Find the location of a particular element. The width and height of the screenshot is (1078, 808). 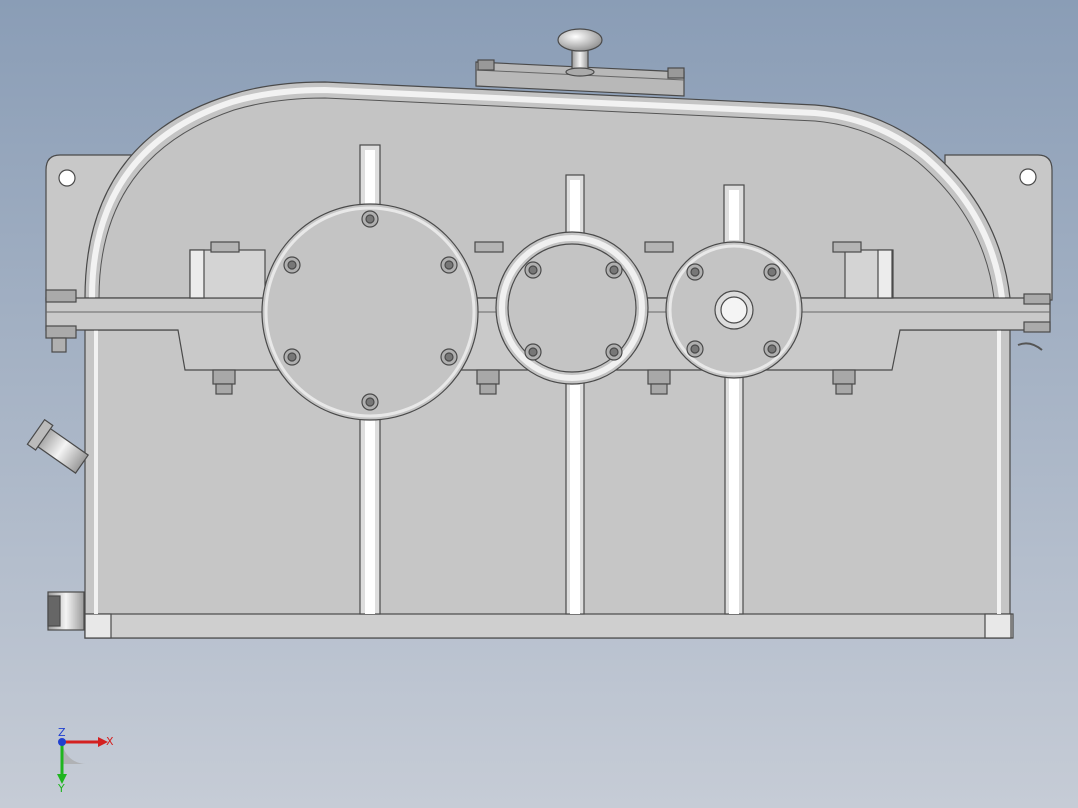

left-ear-hole is located at coordinates (67, 178).